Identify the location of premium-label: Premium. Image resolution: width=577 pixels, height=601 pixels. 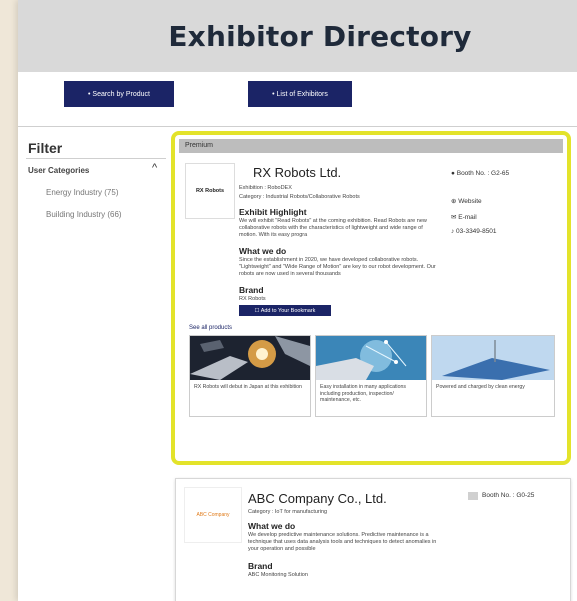
(371, 146).